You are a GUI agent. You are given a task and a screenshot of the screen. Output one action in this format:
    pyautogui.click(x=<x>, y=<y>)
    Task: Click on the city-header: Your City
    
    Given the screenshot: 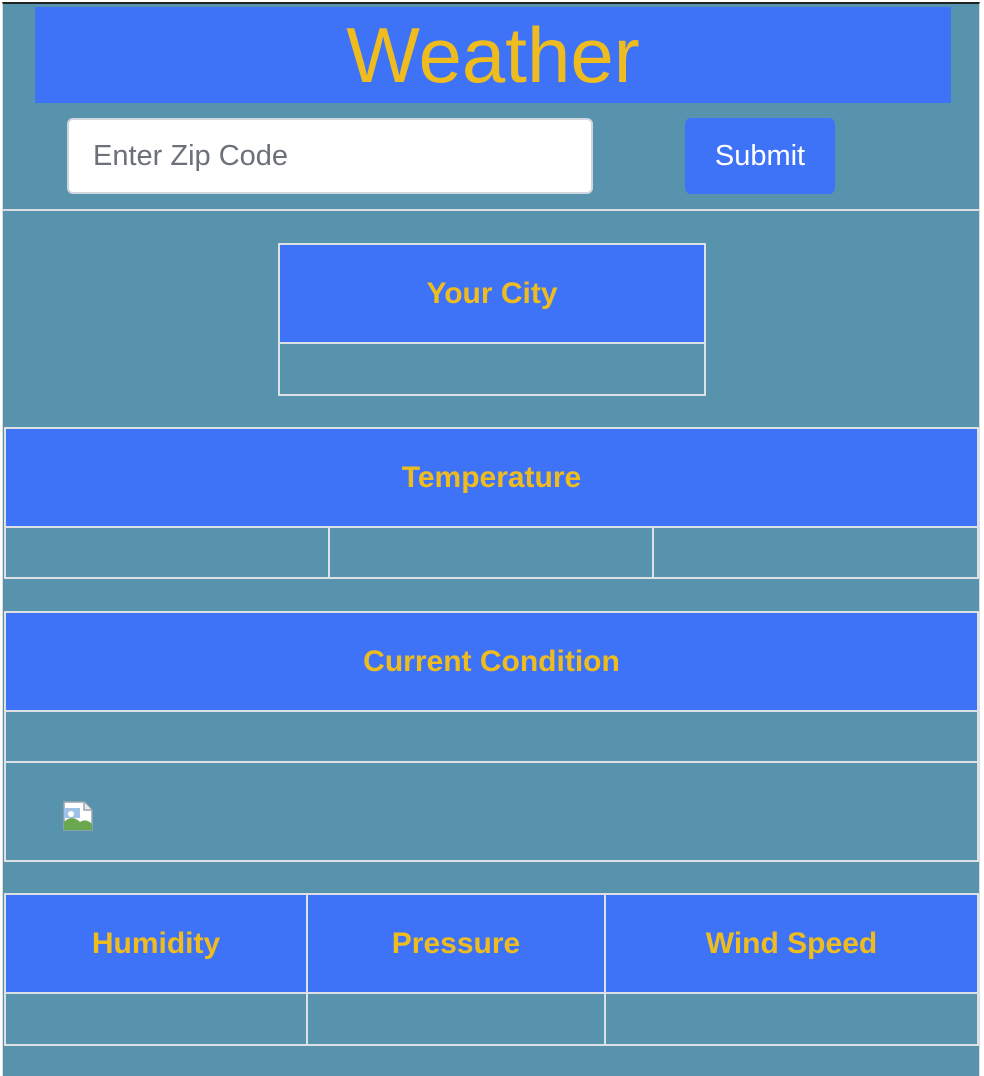 What is the action you would take?
    pyautogui.click(x=492, y=293)
    